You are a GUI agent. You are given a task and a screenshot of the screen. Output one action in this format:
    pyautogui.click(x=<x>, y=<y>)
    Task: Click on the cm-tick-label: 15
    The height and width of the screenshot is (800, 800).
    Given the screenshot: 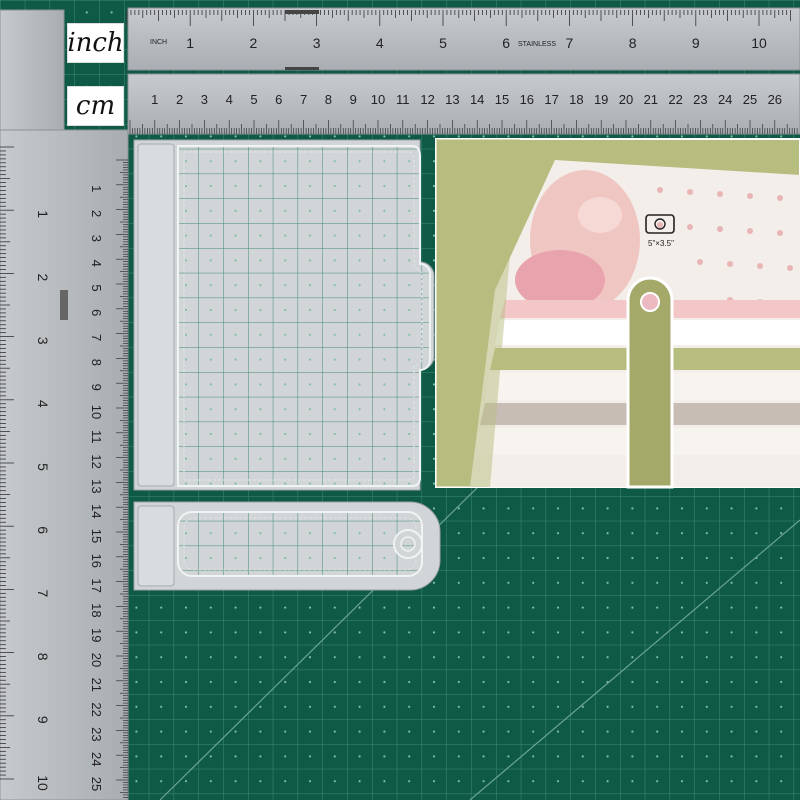 What is the action you would take?
    pyautogui.click(x=502, y=99)
    